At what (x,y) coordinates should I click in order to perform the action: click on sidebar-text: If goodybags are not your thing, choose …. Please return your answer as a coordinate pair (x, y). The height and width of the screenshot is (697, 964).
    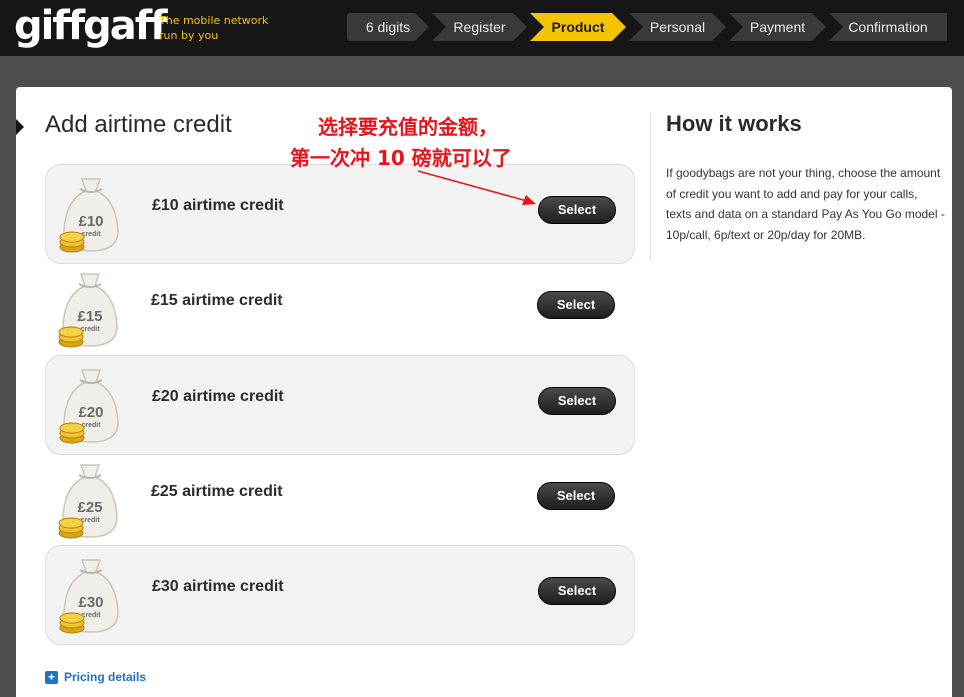
    Looking at the image, I should click on (805, 204).